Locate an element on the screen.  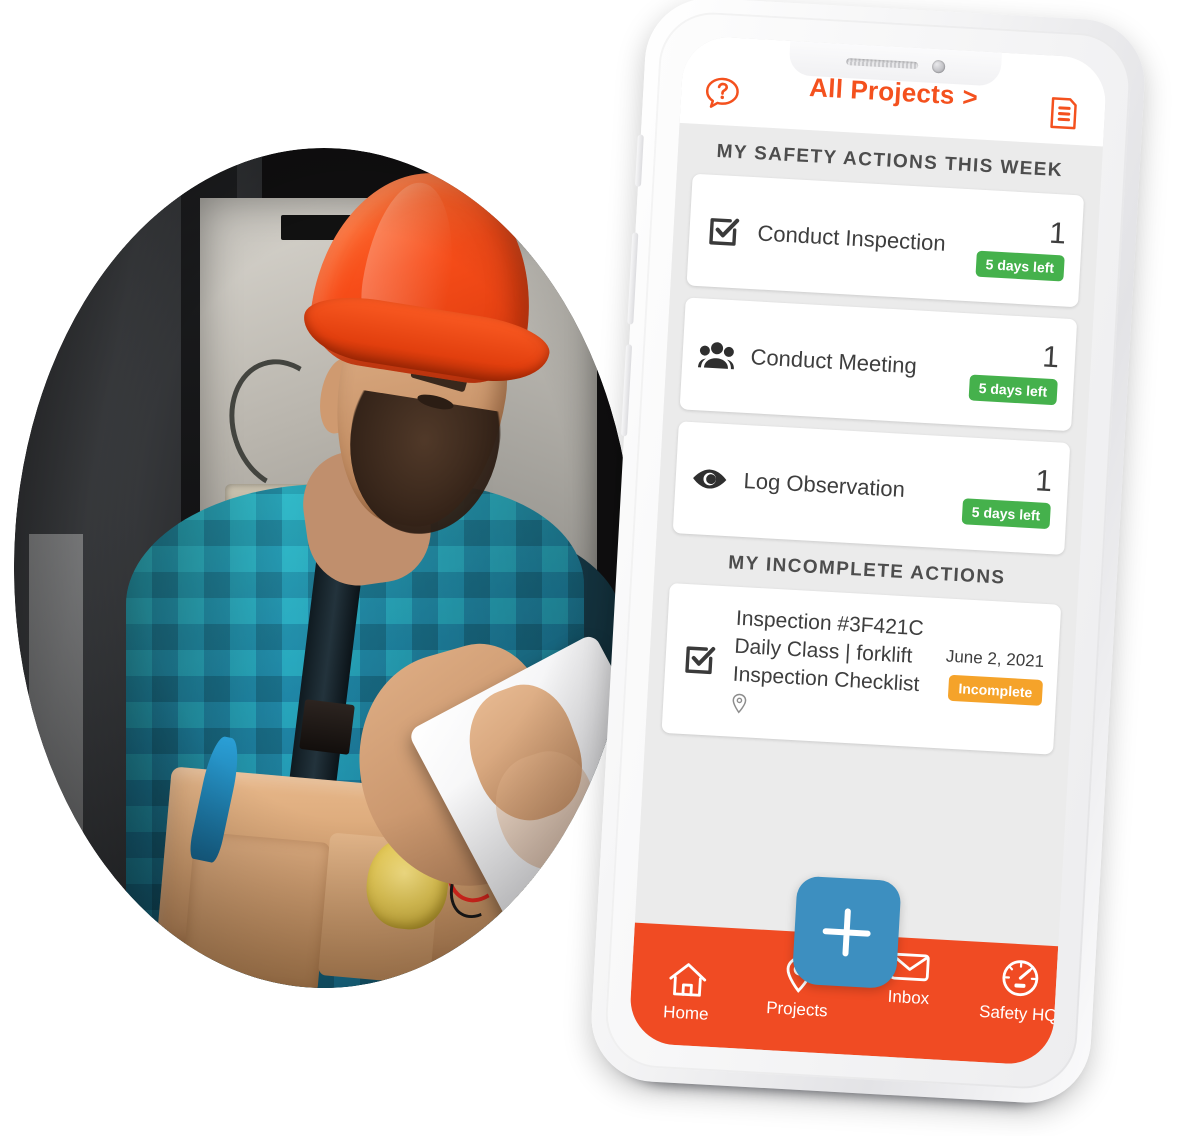
speedometer-gauge-icon is located at coordinates (1020, 978).